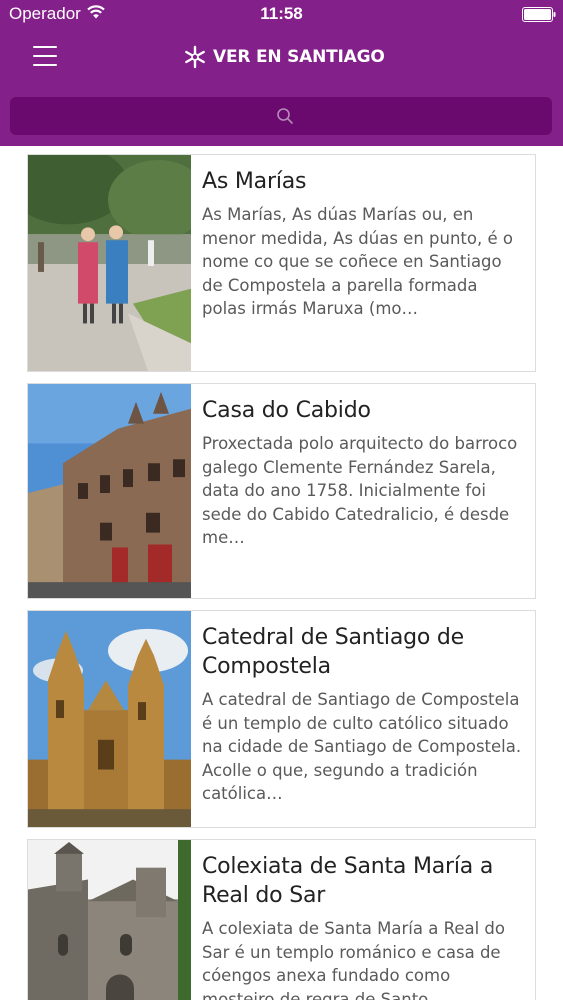 The image size is (563, 1000). What do you see at coordinates (286, 410) in the screenshot?
I see `place-title: Casa do Cabido` at bounding box center [286, 410].